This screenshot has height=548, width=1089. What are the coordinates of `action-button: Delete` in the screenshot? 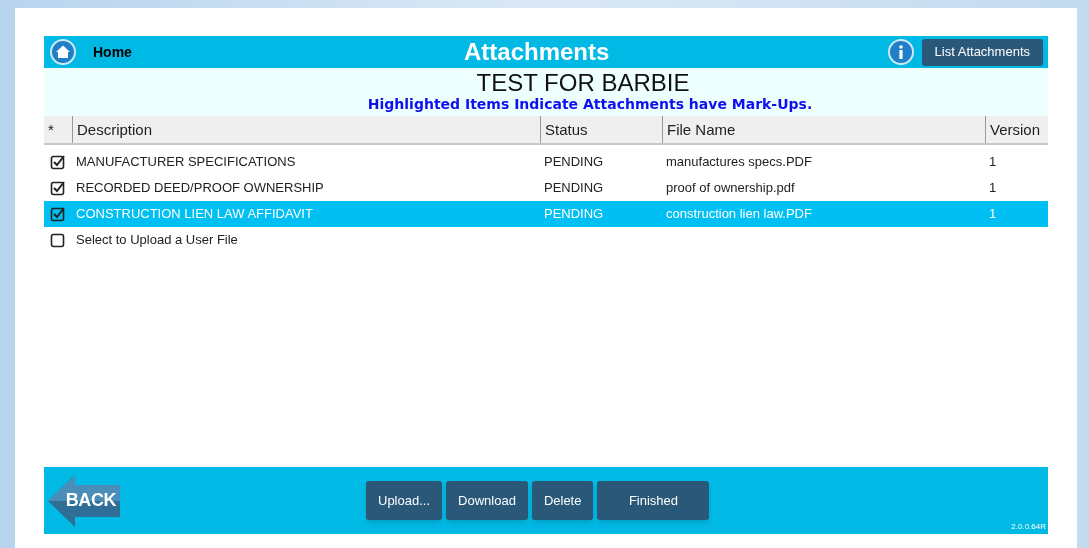 It's located at (562, 500).